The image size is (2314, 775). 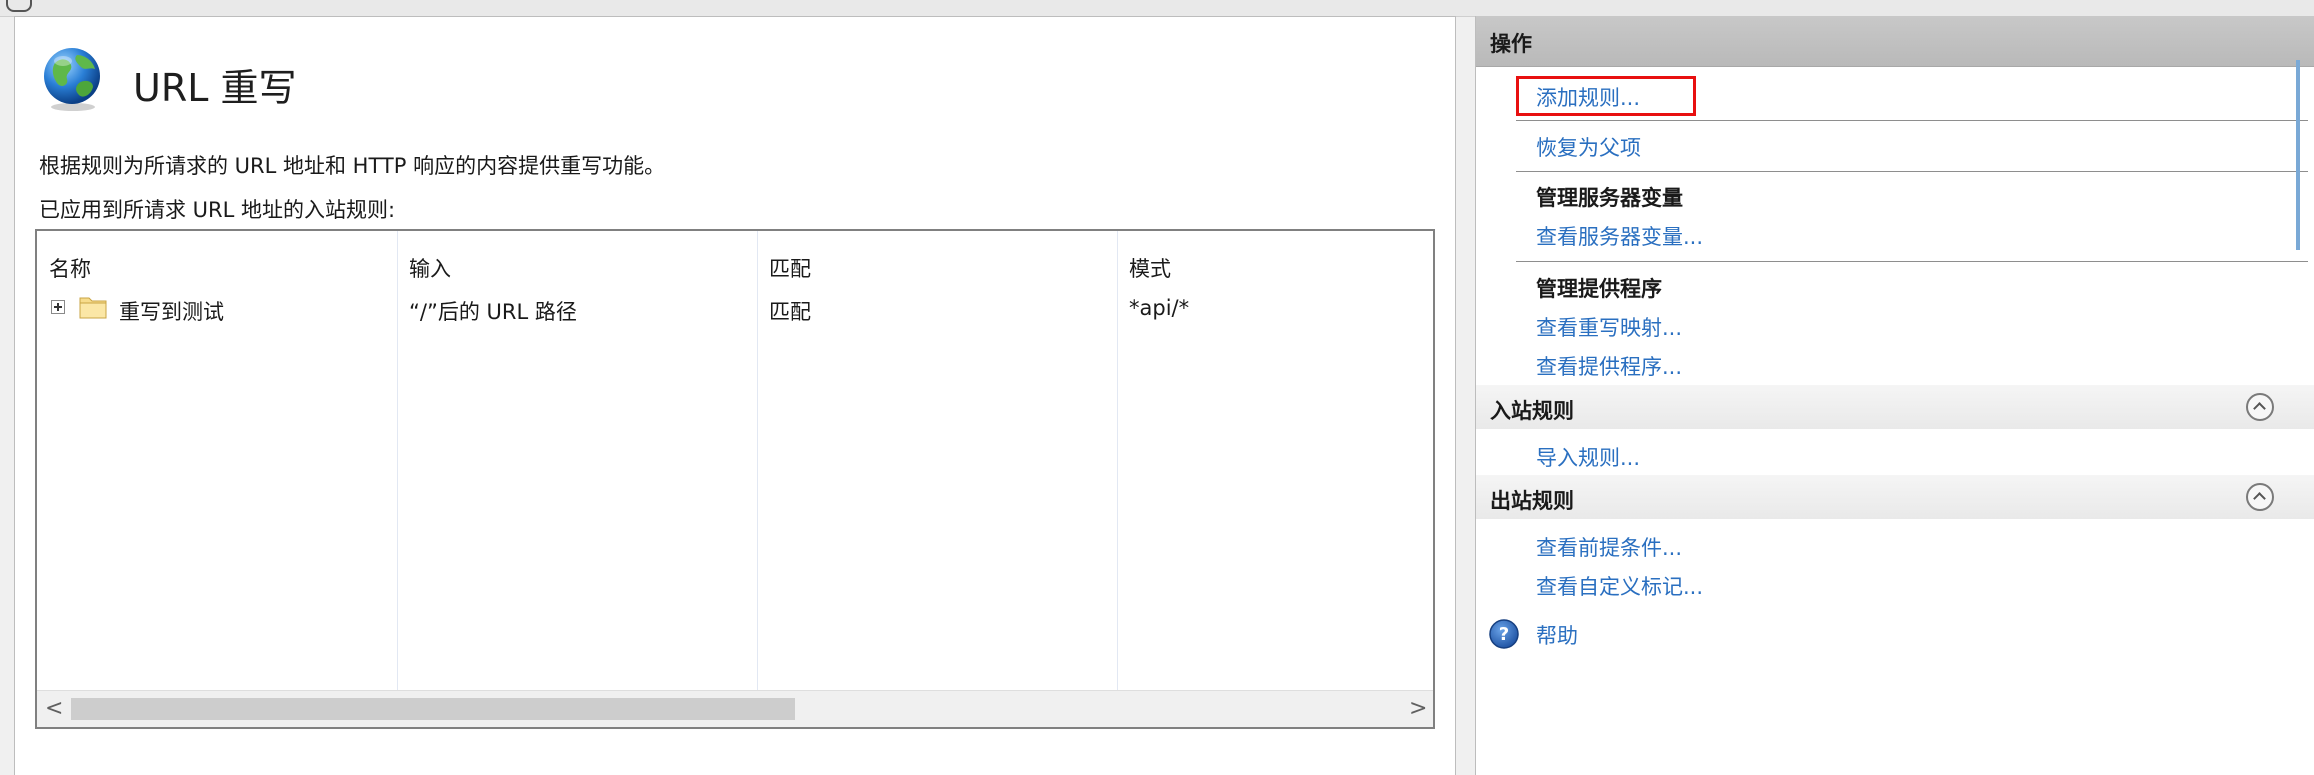 What do you see at coordinates (493, 312) in the screenshot?
I see `rule-input: “/”后的 URL 路径` at bounding box center [493, 312].